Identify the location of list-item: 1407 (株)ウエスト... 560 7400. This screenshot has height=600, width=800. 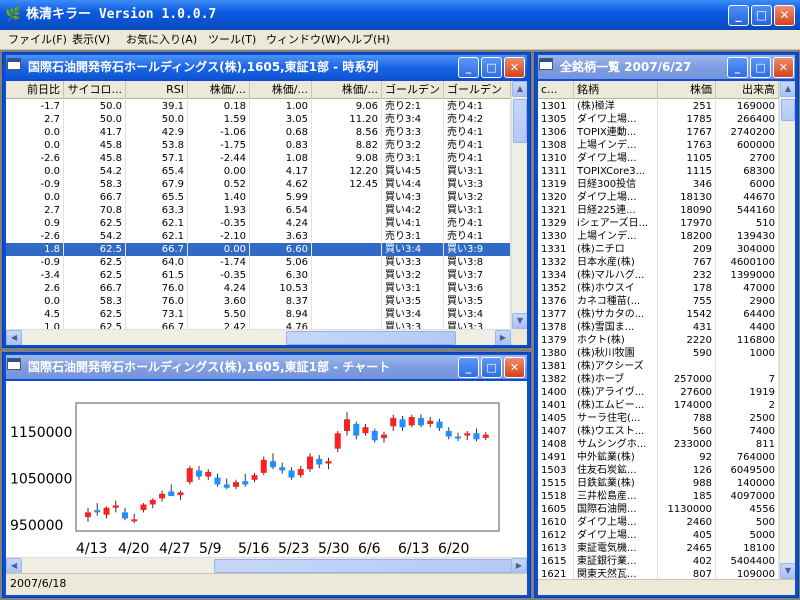
(658, 431).